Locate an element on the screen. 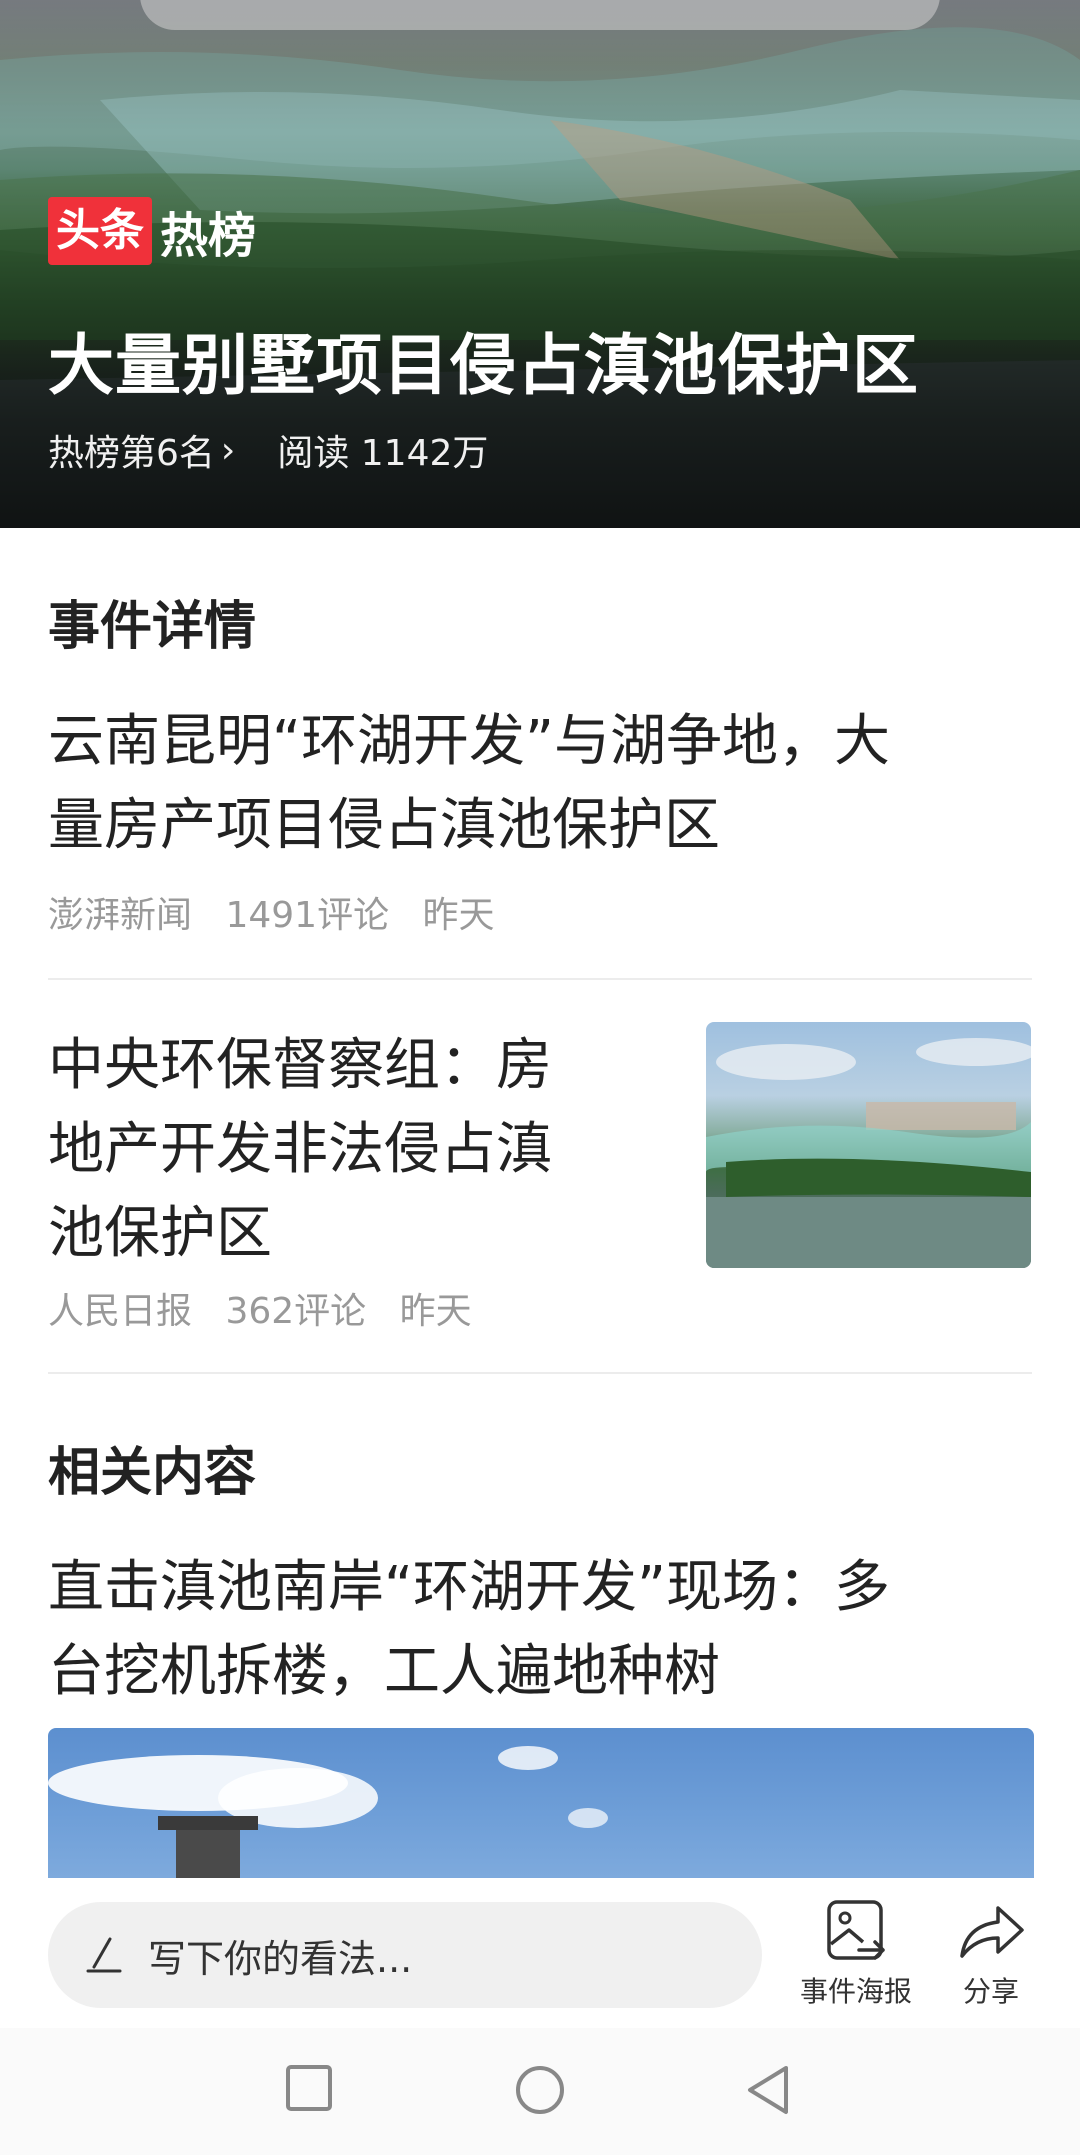 The image size is (1080, 2155). share-label: 分享 is located at coordinates (990, 1991).